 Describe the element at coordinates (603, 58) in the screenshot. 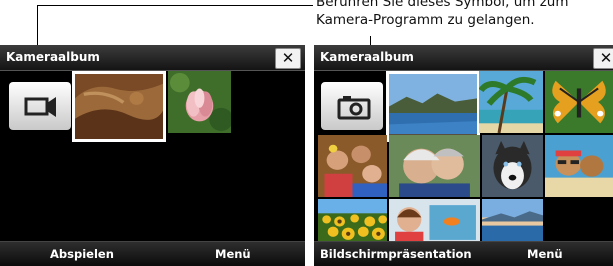

I see `right-close-button: ✕` at that location.